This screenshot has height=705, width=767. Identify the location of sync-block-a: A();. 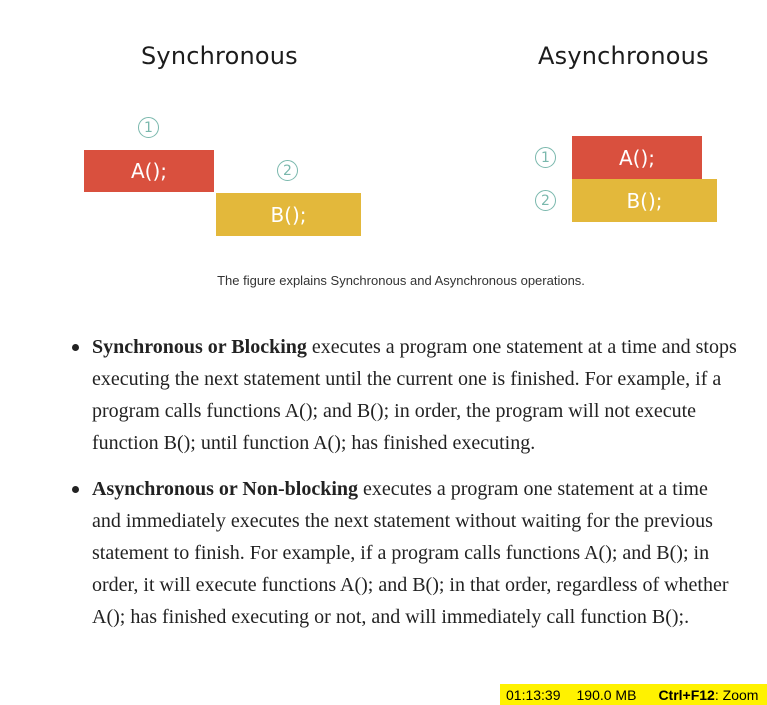
(149, 171).